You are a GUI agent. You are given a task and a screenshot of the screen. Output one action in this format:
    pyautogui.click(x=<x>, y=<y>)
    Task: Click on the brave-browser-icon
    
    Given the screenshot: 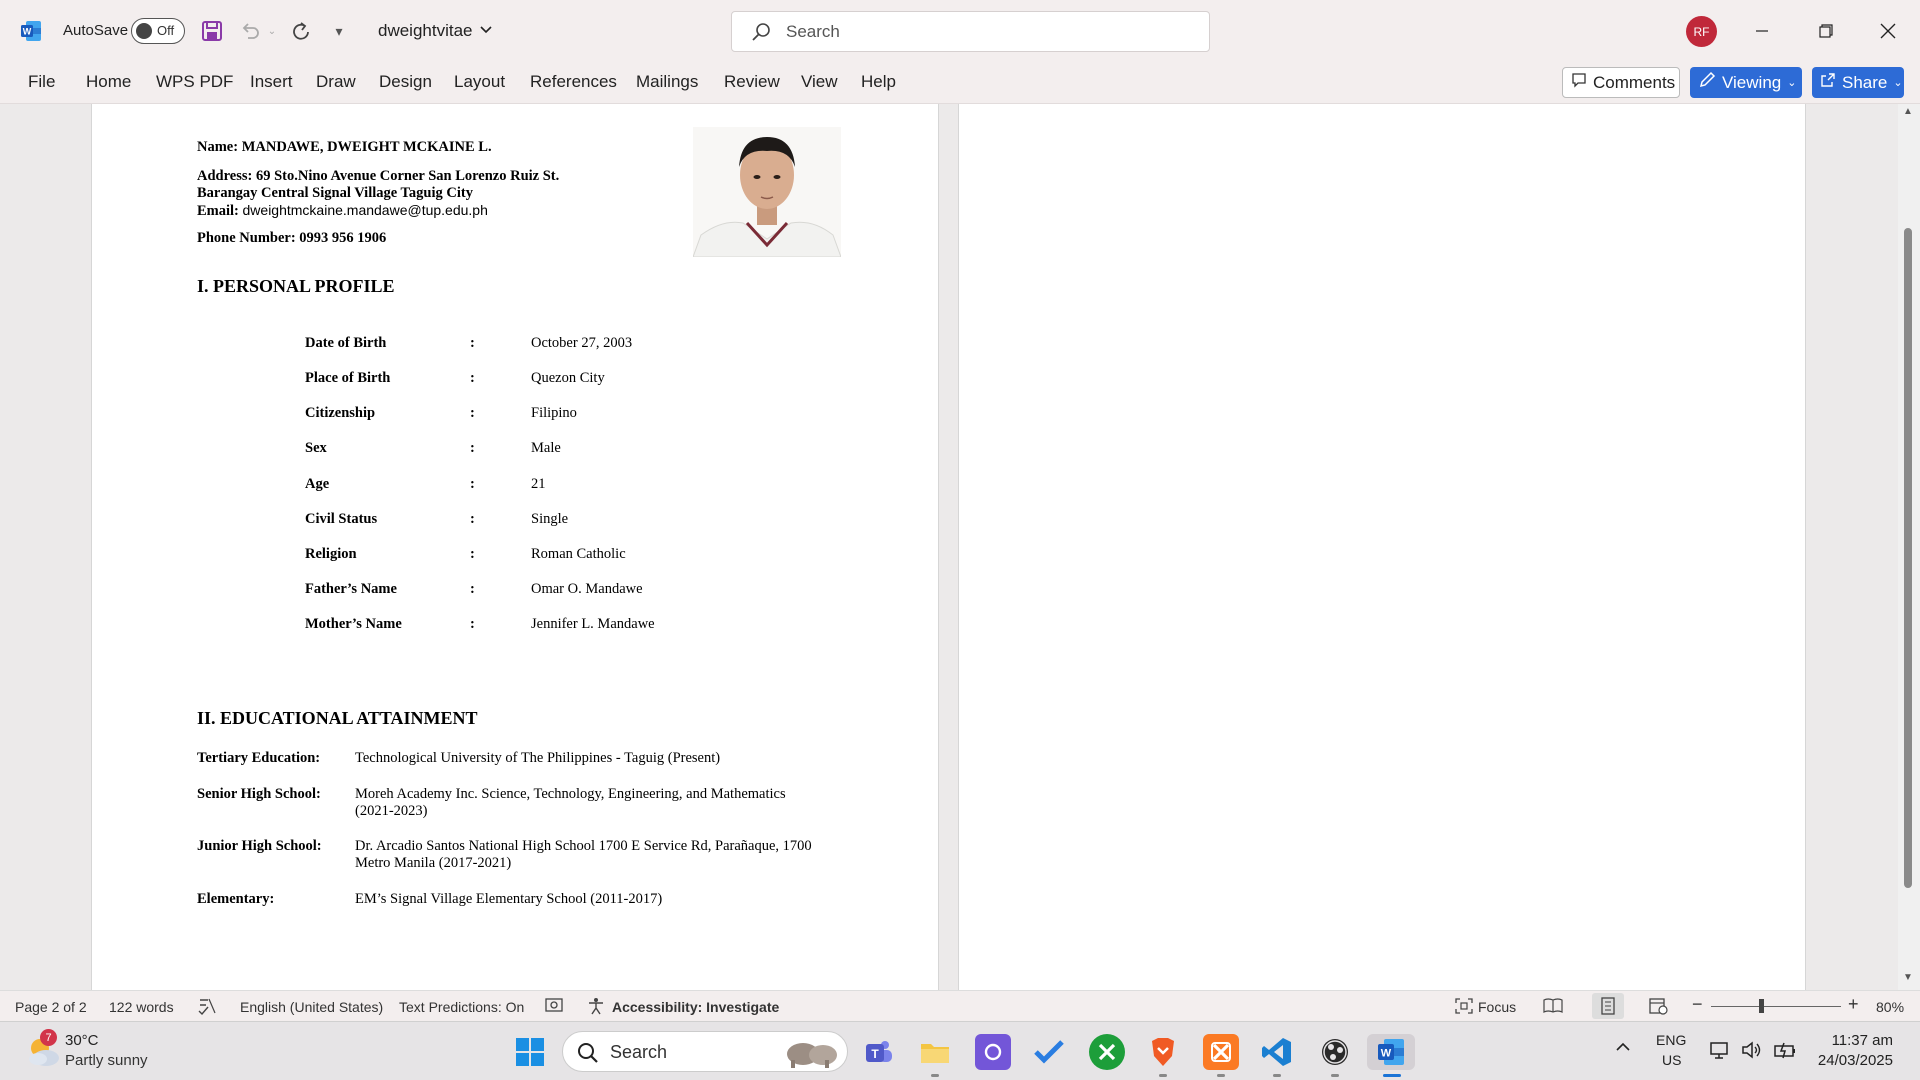 What is the action you would take?
    pyautogui.click(x=1163, y=1052)
    